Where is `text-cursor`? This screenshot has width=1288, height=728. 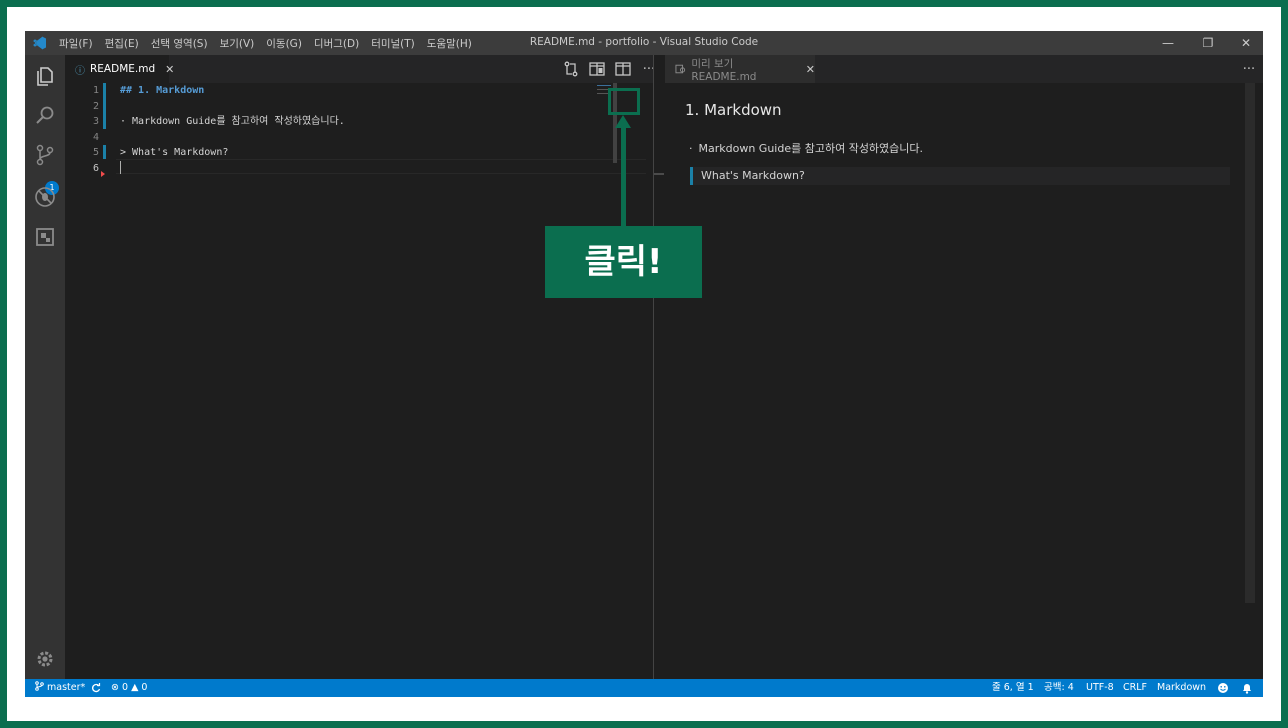
text-cursor is located at coordinates (120, 167).